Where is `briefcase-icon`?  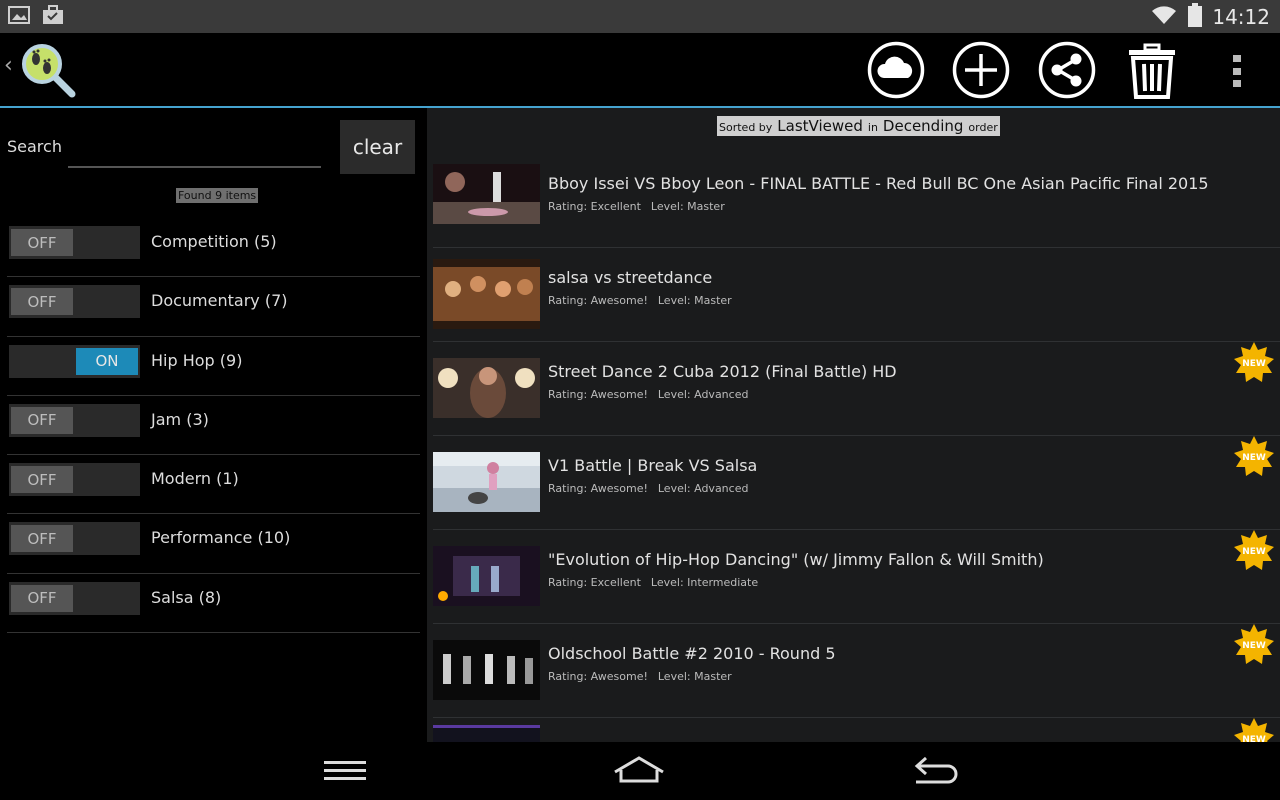
briefcase-icon is located at coordinates (53, 15).